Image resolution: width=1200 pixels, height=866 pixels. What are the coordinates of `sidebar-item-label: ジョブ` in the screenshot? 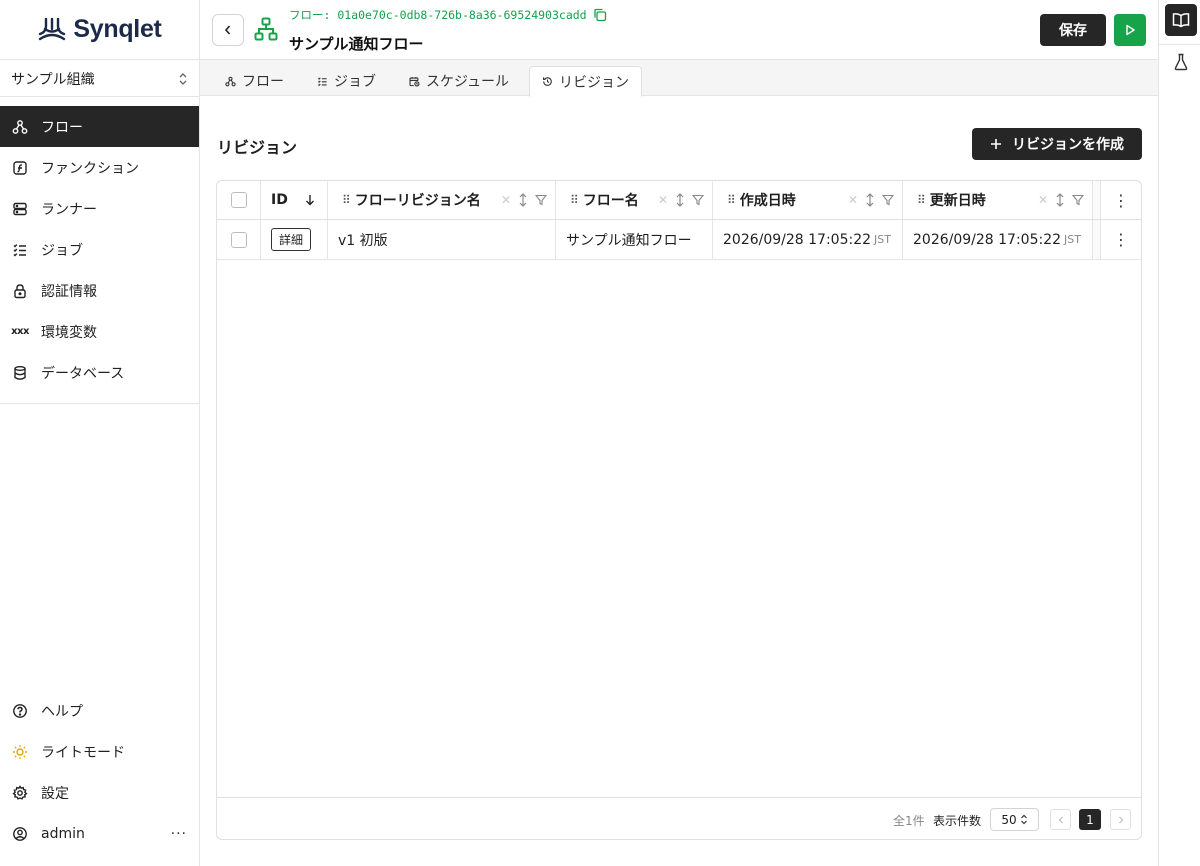 It's located at (62, 250).